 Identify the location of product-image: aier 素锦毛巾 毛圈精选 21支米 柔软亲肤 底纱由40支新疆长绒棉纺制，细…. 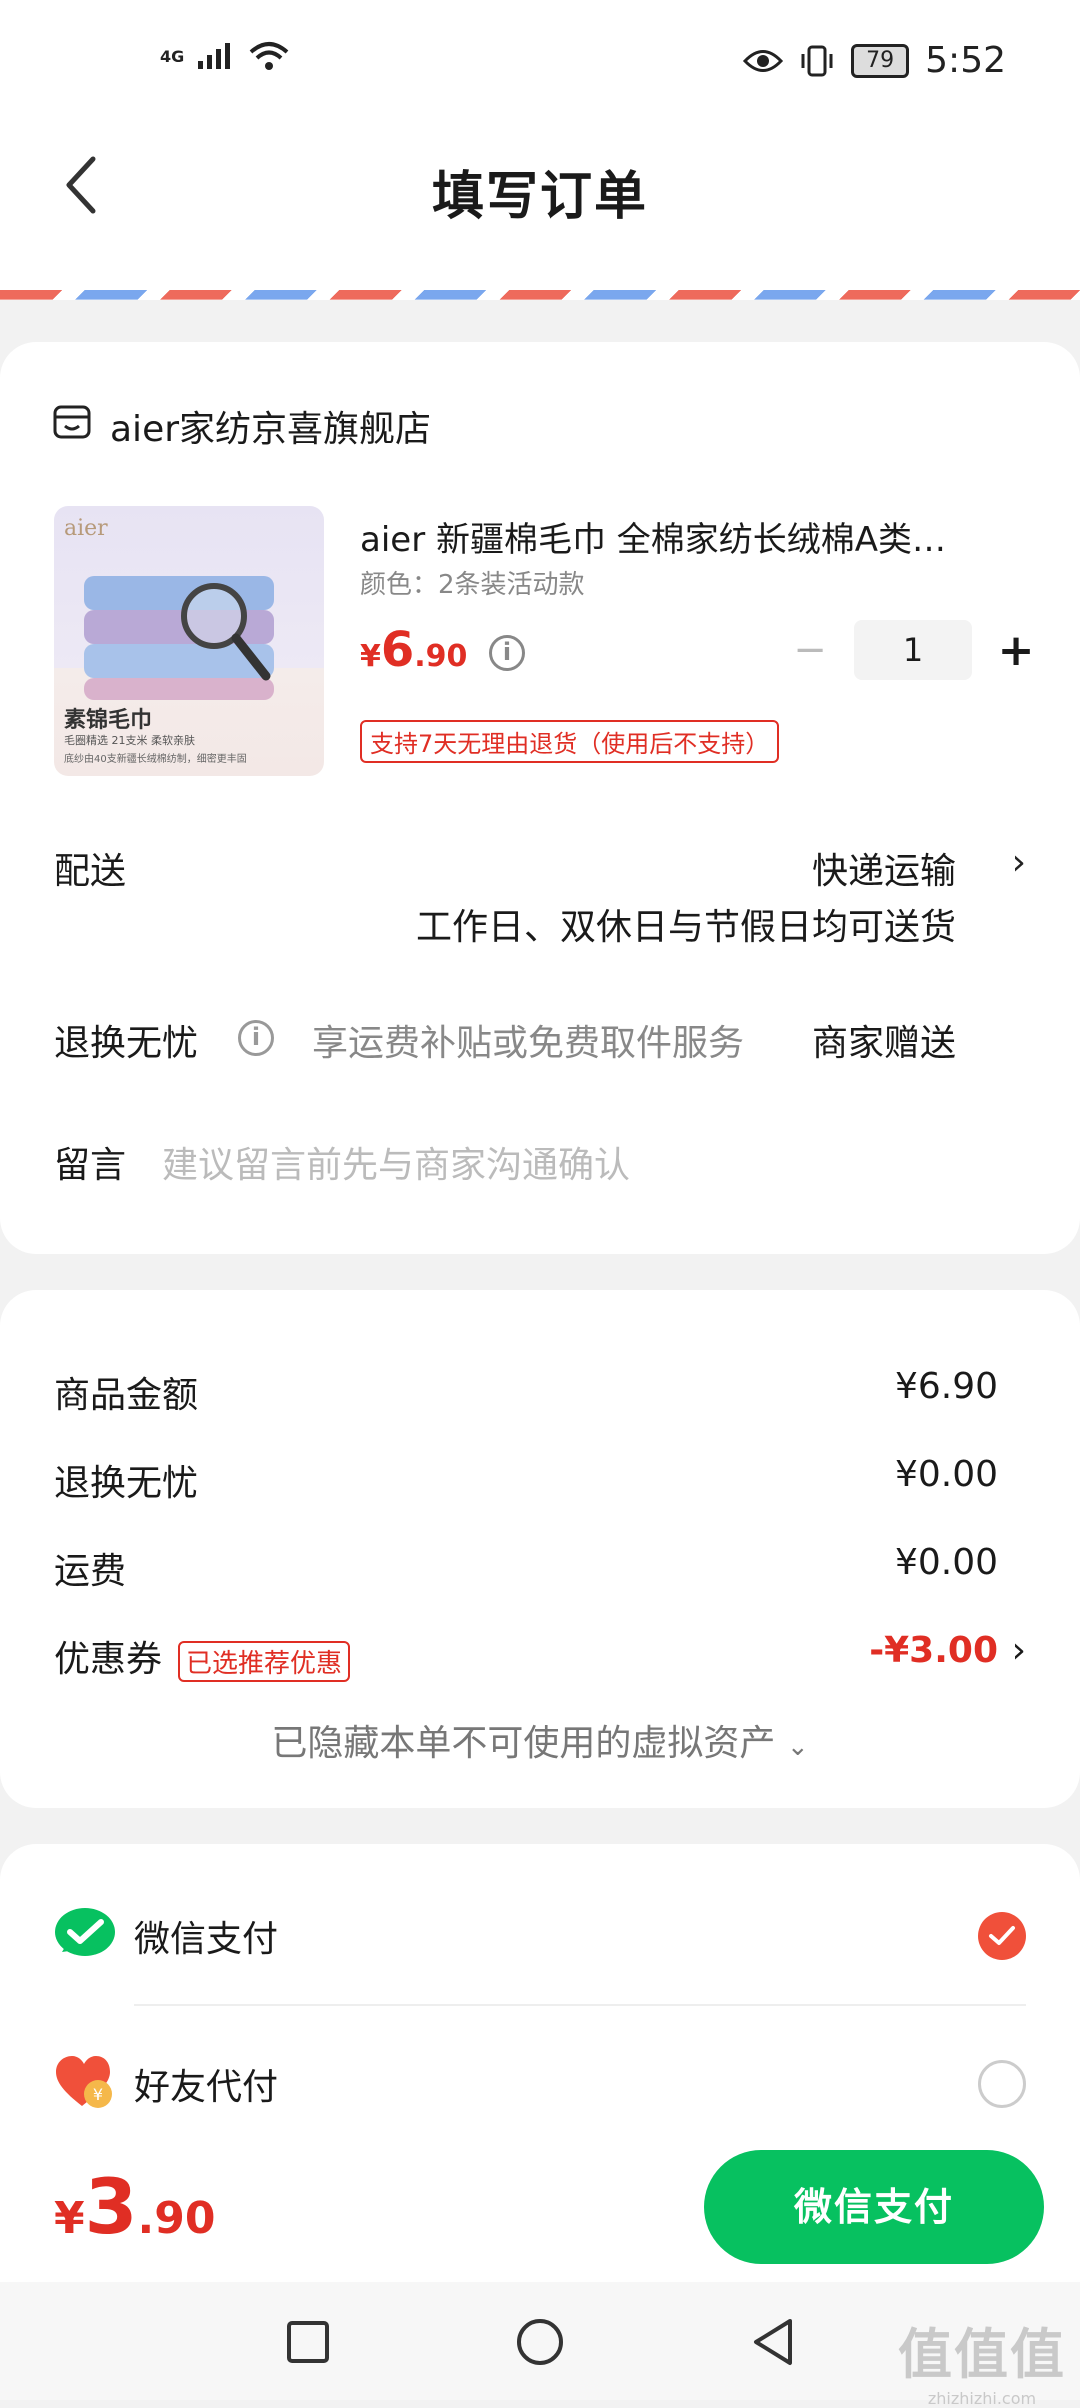
(189, 641).